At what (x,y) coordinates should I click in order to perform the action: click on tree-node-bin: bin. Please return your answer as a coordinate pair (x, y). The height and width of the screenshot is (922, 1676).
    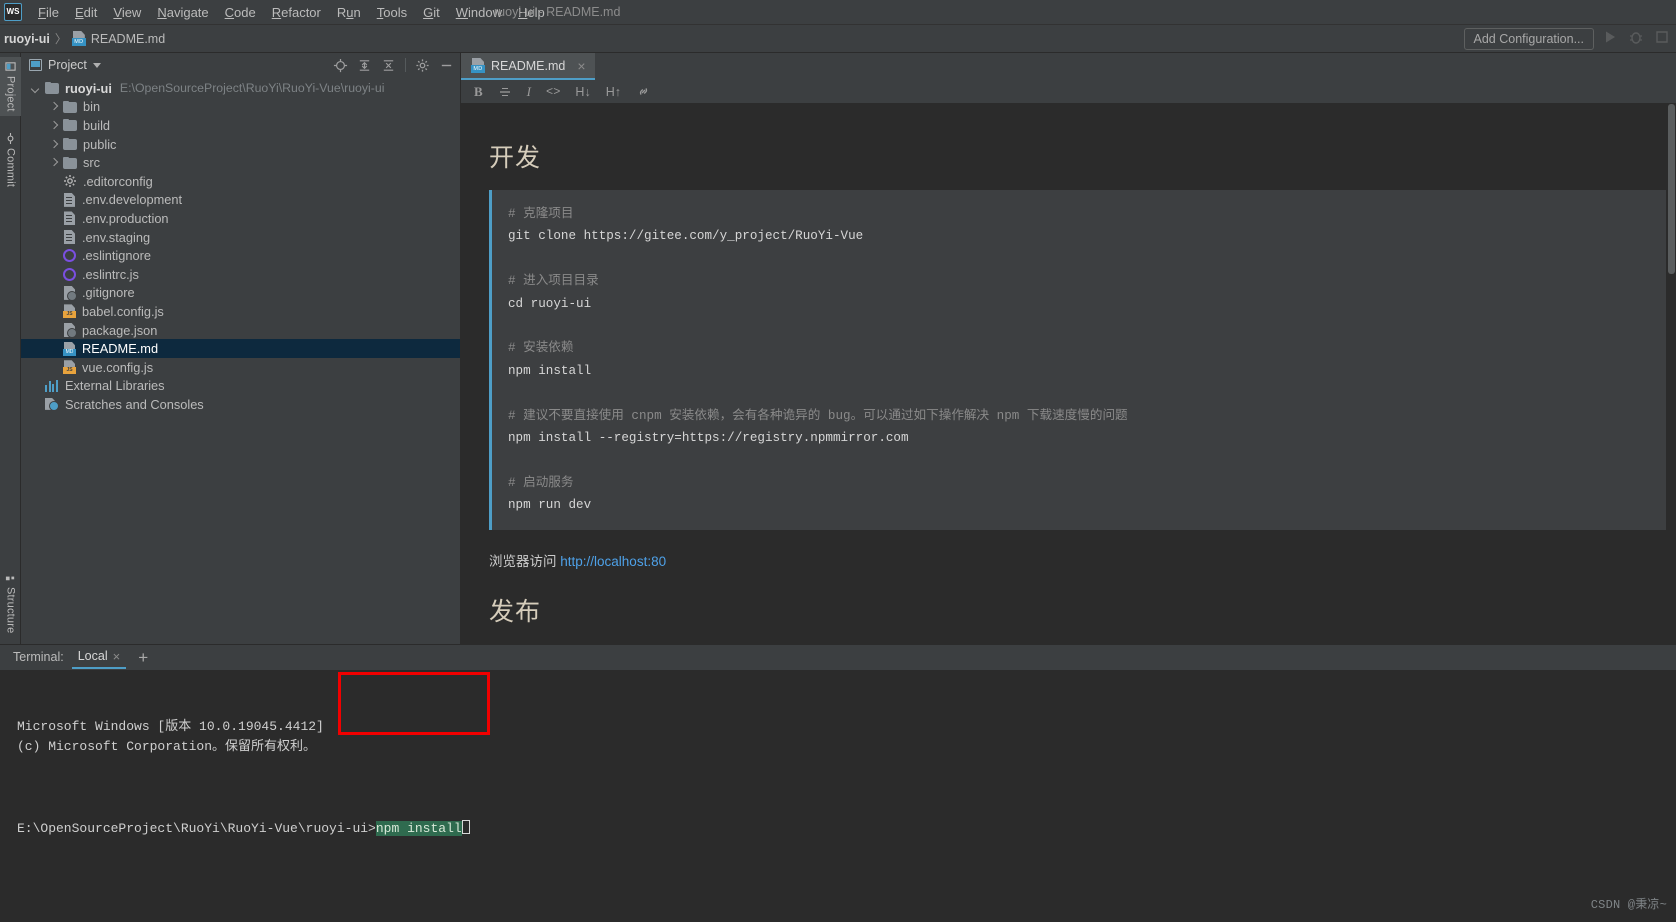
    Looking at the image, I should click on (240, 107).